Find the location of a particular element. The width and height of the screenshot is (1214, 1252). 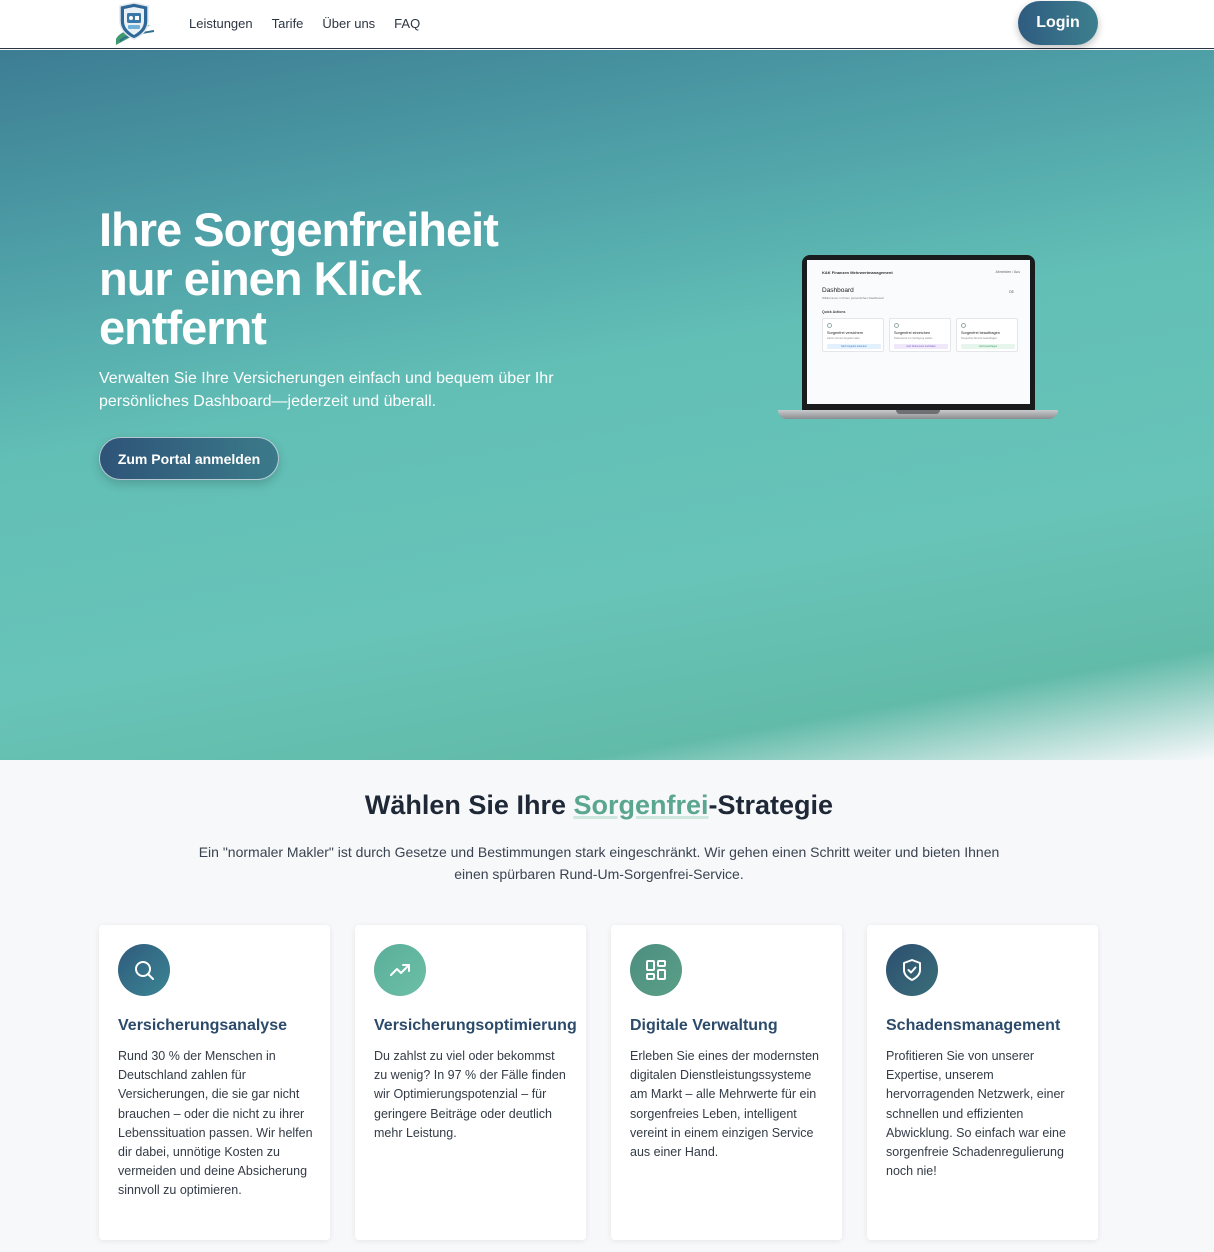

screen-card-button: Nach Angebot anfordern is located at coordinates (854, 346).